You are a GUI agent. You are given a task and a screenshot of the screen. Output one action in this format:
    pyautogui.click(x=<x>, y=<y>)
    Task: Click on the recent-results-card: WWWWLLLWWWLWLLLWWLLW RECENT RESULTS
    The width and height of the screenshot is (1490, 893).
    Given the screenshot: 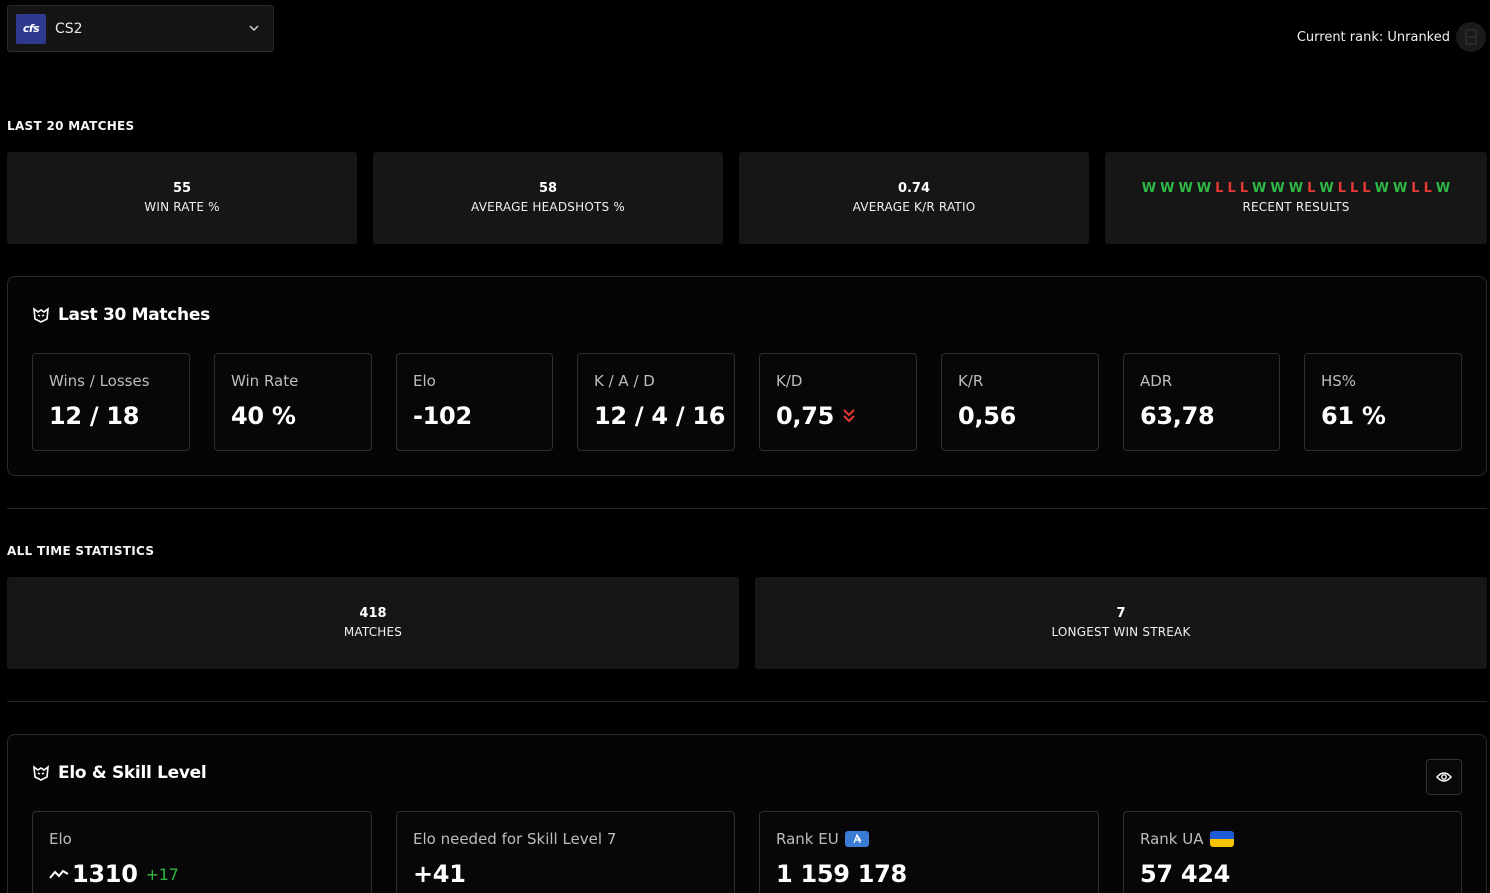 What is the action you would take?
    pyautogui.click(x=1296, y=198)
    